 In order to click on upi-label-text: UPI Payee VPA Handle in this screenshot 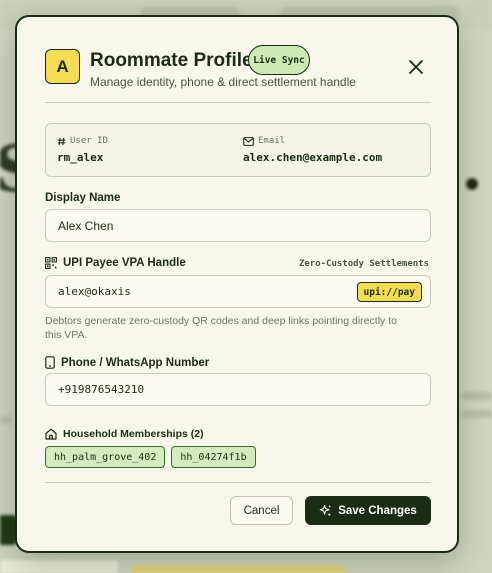, I will do `click(124, 263)`.